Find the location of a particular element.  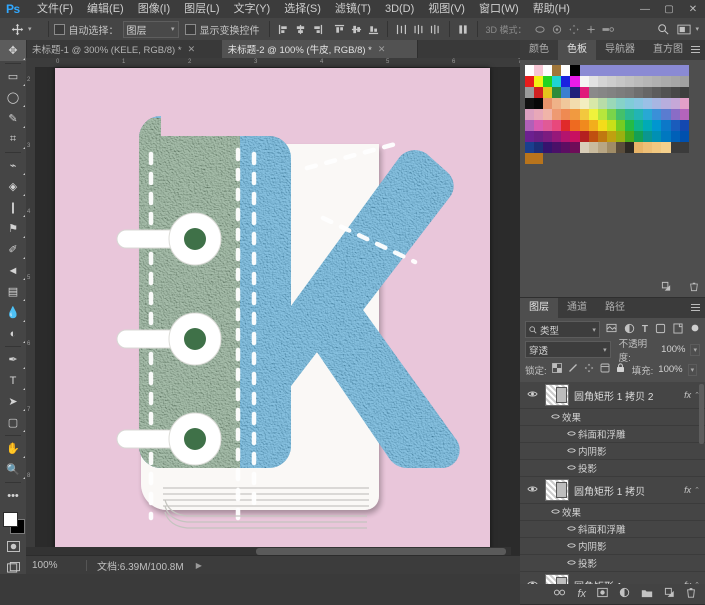

layers-panel-tab-2: 路径 is located at coordinates (615, 308).